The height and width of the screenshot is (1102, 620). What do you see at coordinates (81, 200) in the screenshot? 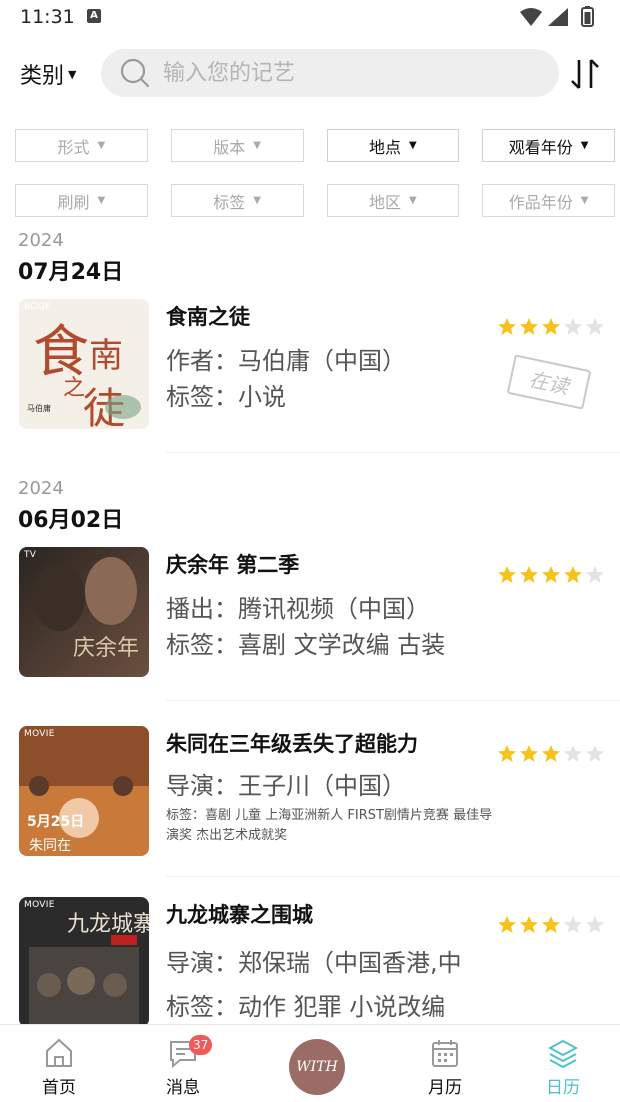
I see `filter-rewatch: 刷刷 ▼` at bounding box center [81, 200].